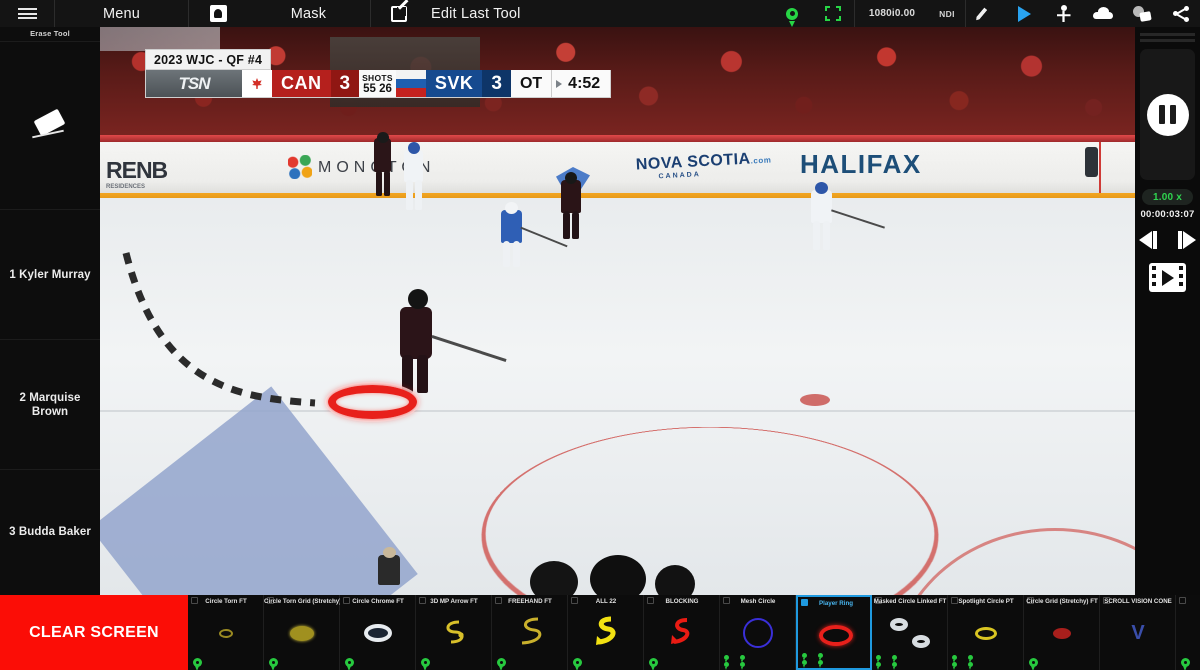 This screenshot has width=1200, height=670. I want to click on sidebar-item-player-3: 3 Budda Baker, so click(50, 531).